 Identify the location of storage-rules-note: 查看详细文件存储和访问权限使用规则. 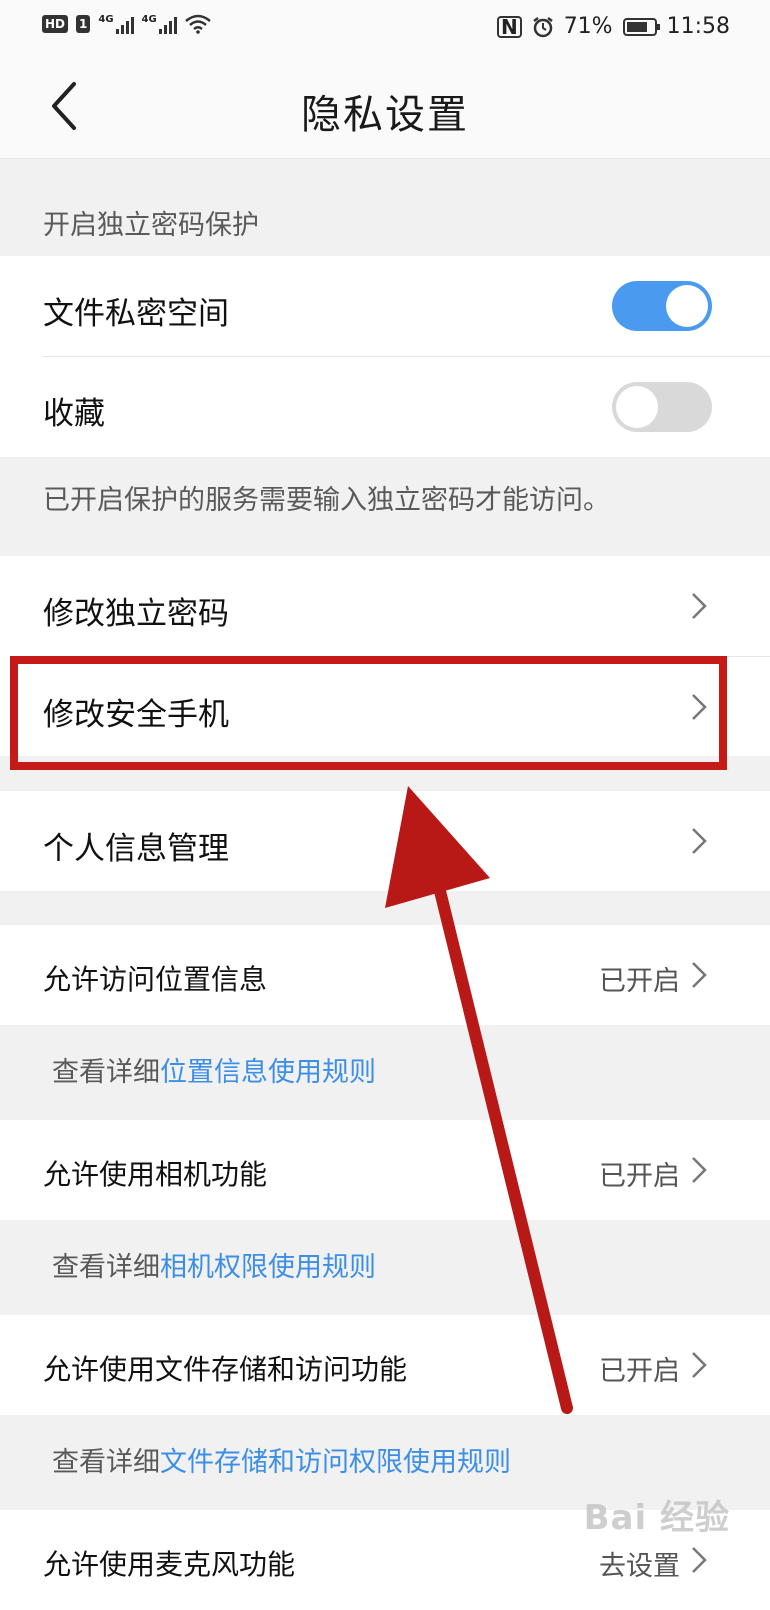
(281, 1462).